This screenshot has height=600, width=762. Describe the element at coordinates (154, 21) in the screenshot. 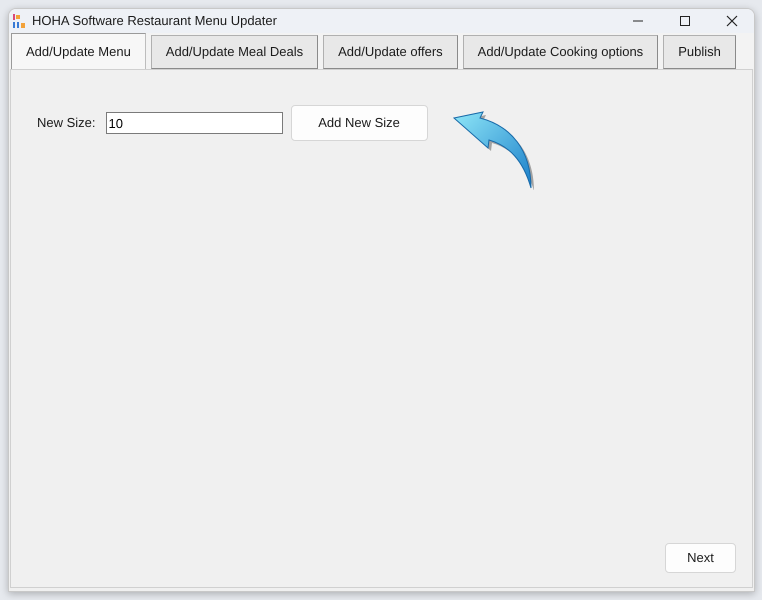

I see `window-title: HOHA Software Restaurant Menu Updater` at that location.